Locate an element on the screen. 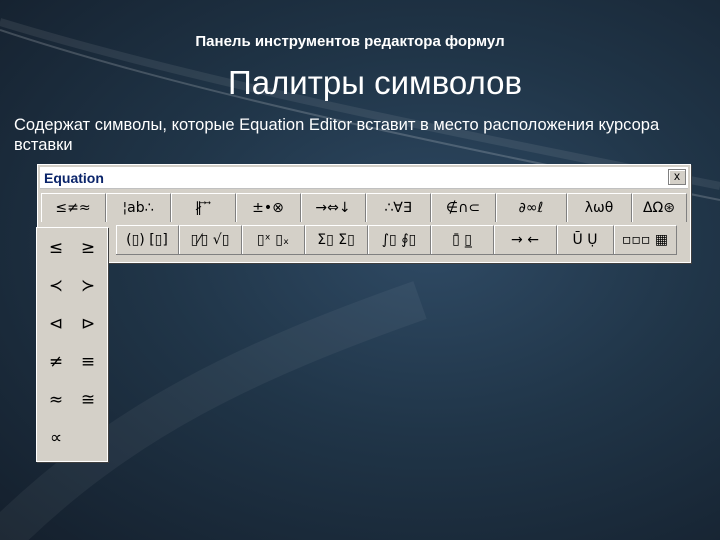  summation-templates-button: Σ▯ Σ▯ is located at coordinates (336, 240).